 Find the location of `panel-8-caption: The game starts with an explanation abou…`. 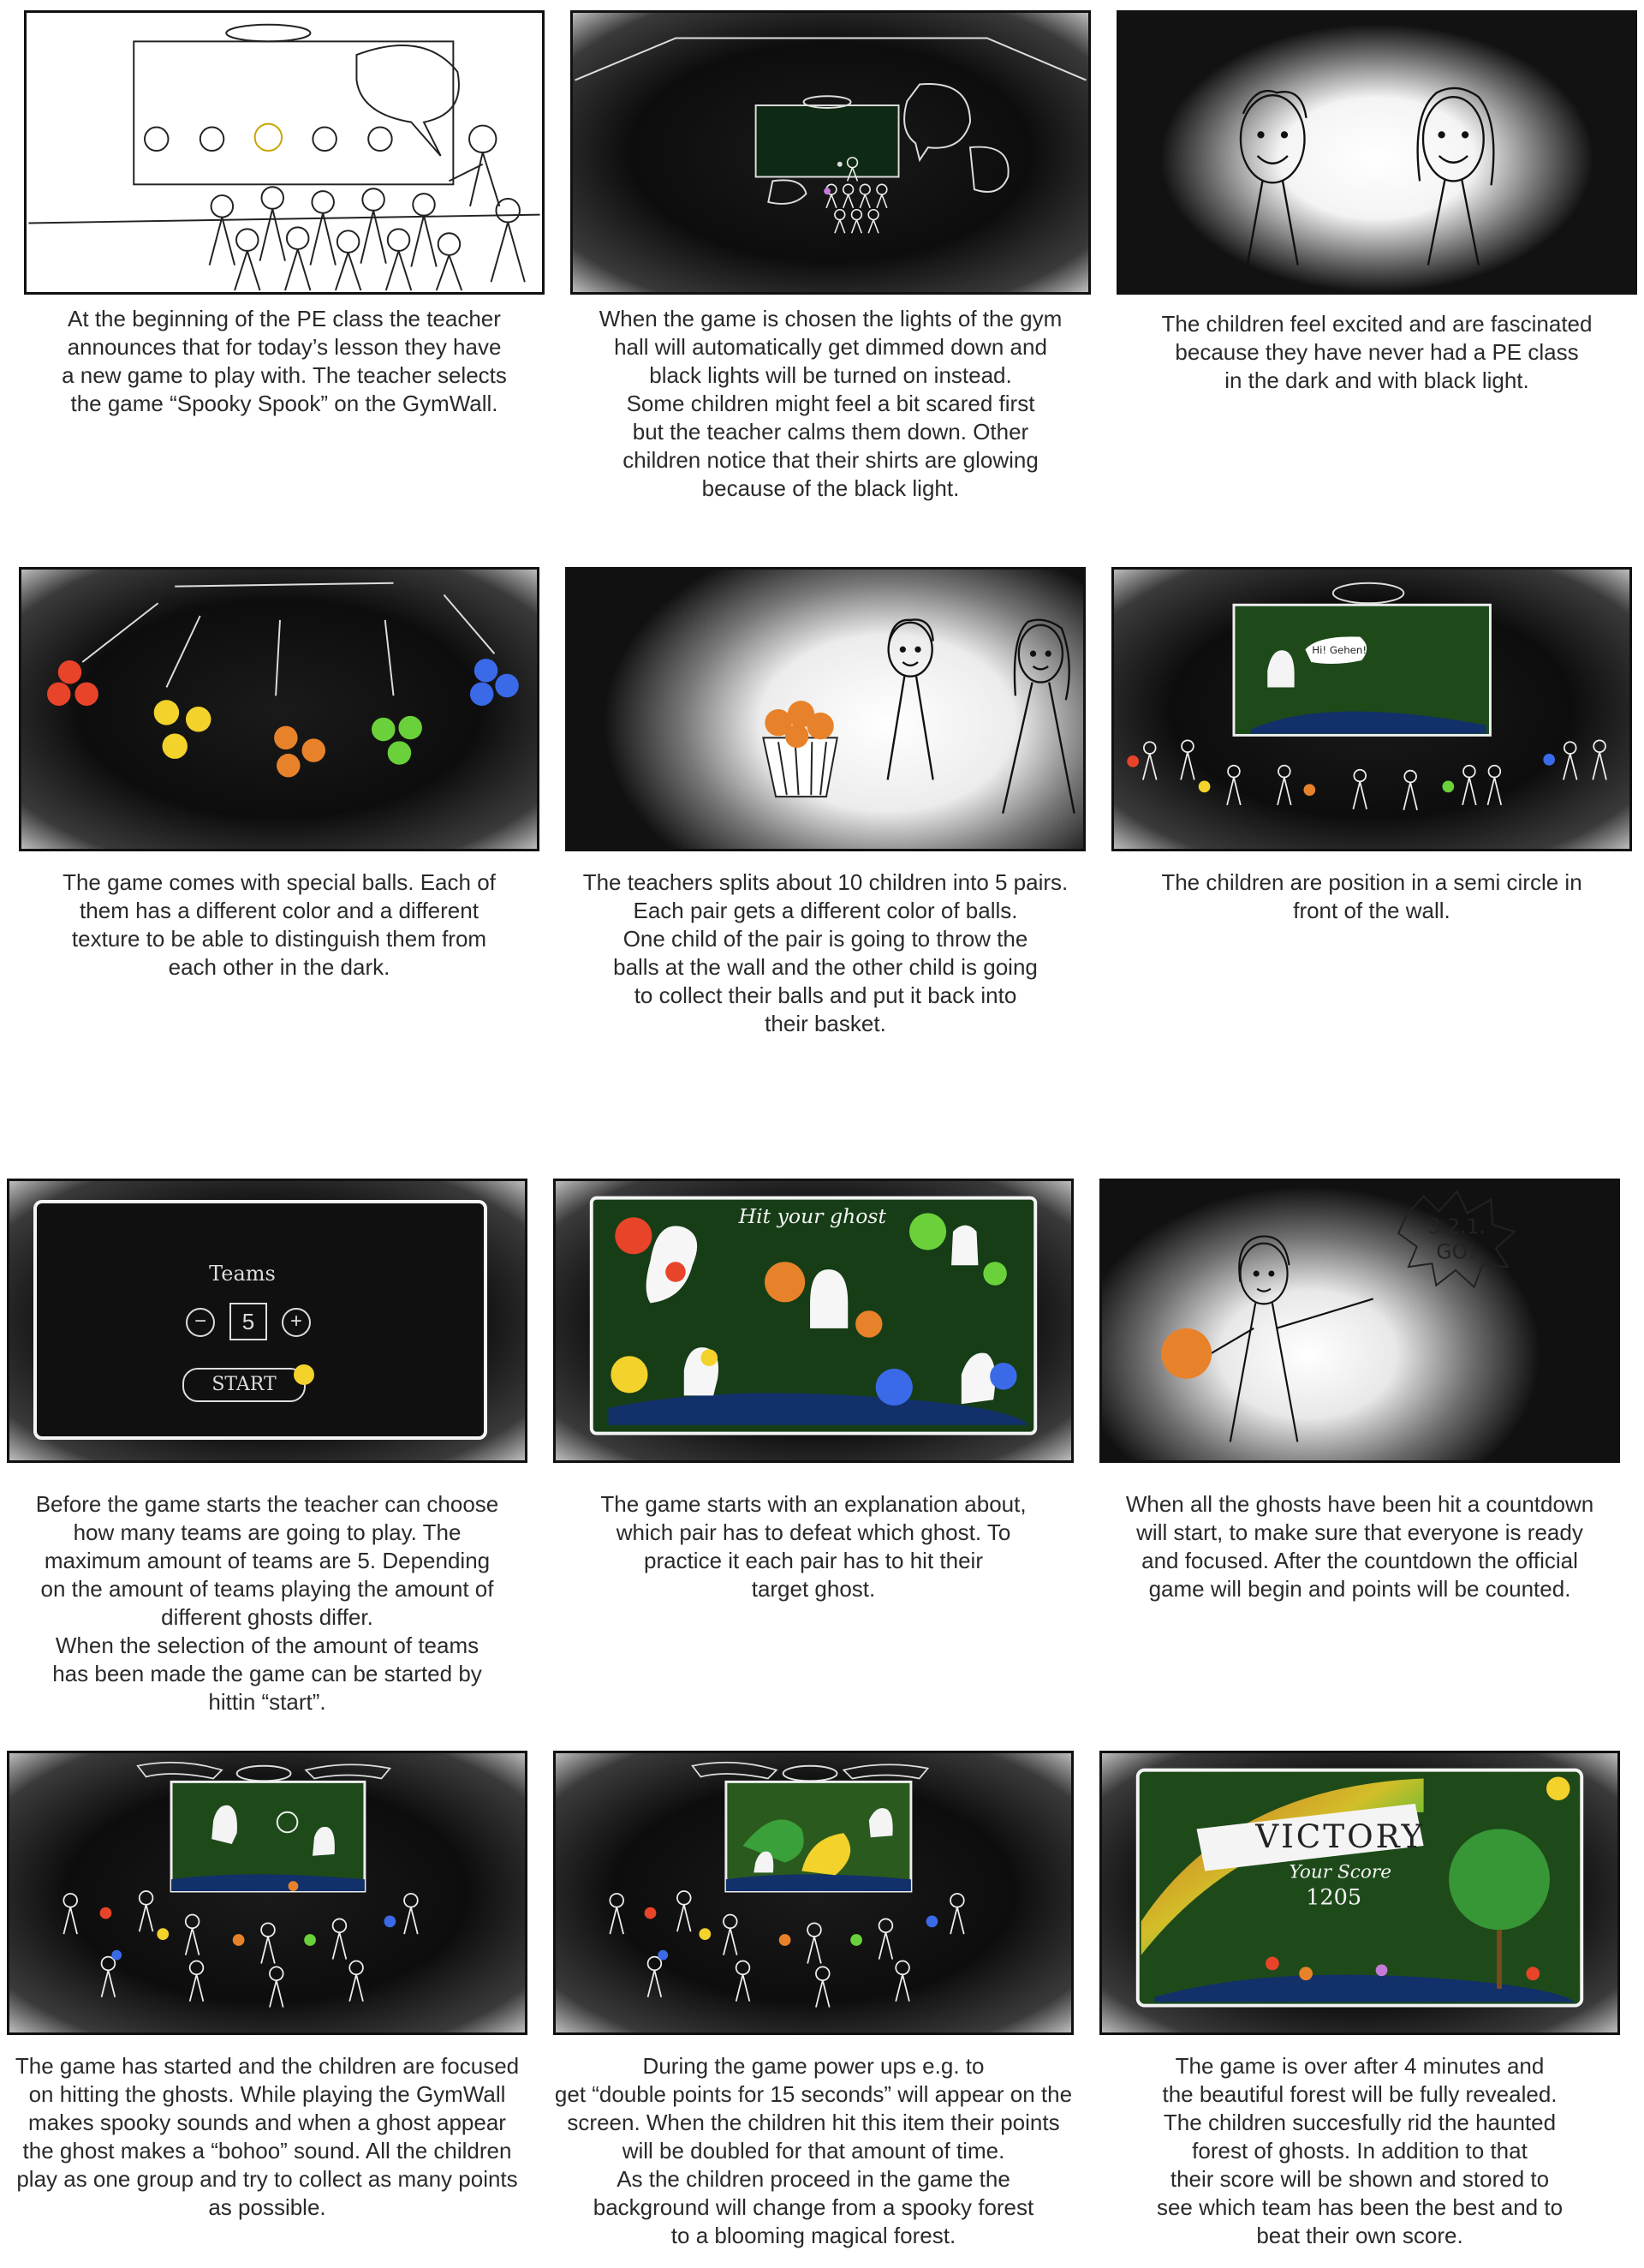

panel-8-caption: The game starts with an explanation abou… is located at coordinates (813, 1547).